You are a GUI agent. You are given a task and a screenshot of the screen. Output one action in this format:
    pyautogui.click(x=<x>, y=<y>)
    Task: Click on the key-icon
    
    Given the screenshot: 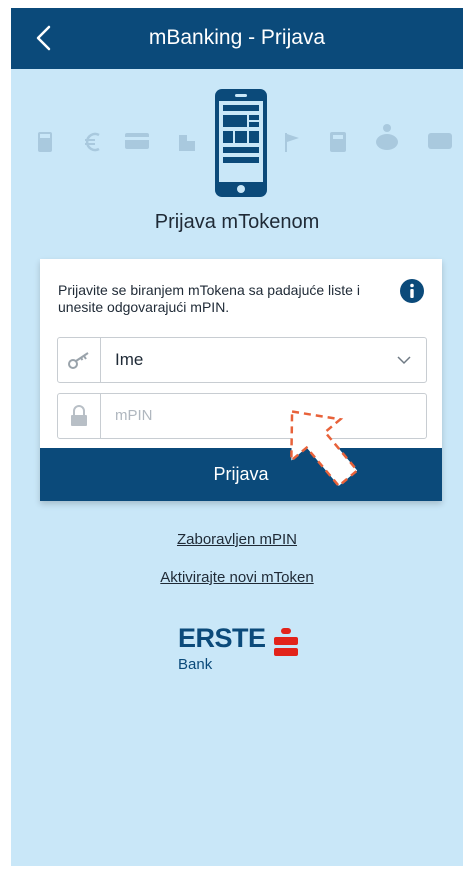 What is the action you would take?
    pyautogui.click(x=78, y=360)
    